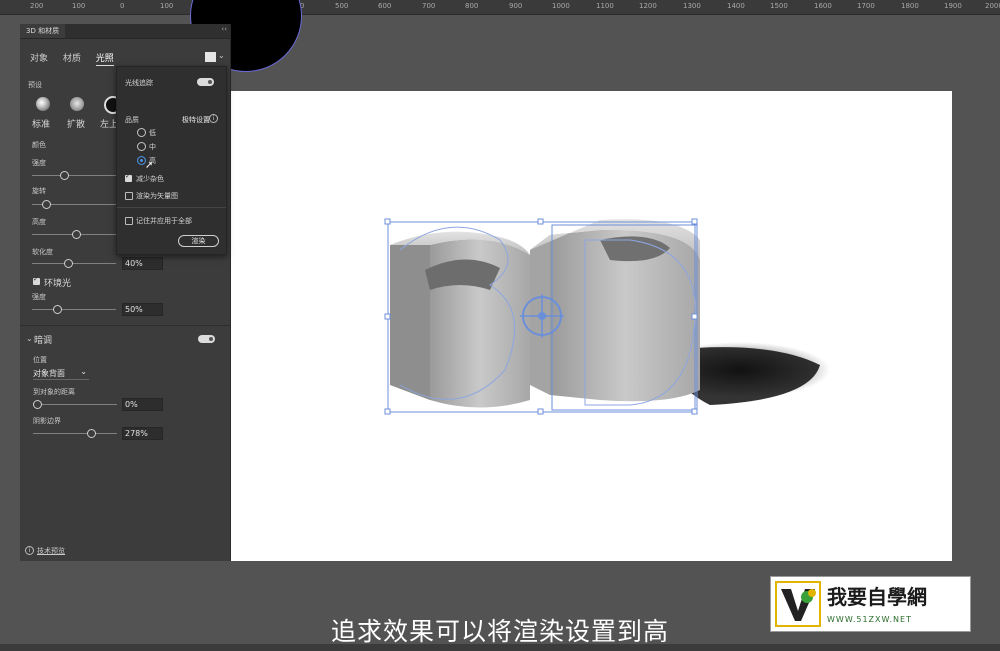 The height and width of the screenshot is (651, 1000). I want to click on rotation-slider-knob, so click(46, 204).